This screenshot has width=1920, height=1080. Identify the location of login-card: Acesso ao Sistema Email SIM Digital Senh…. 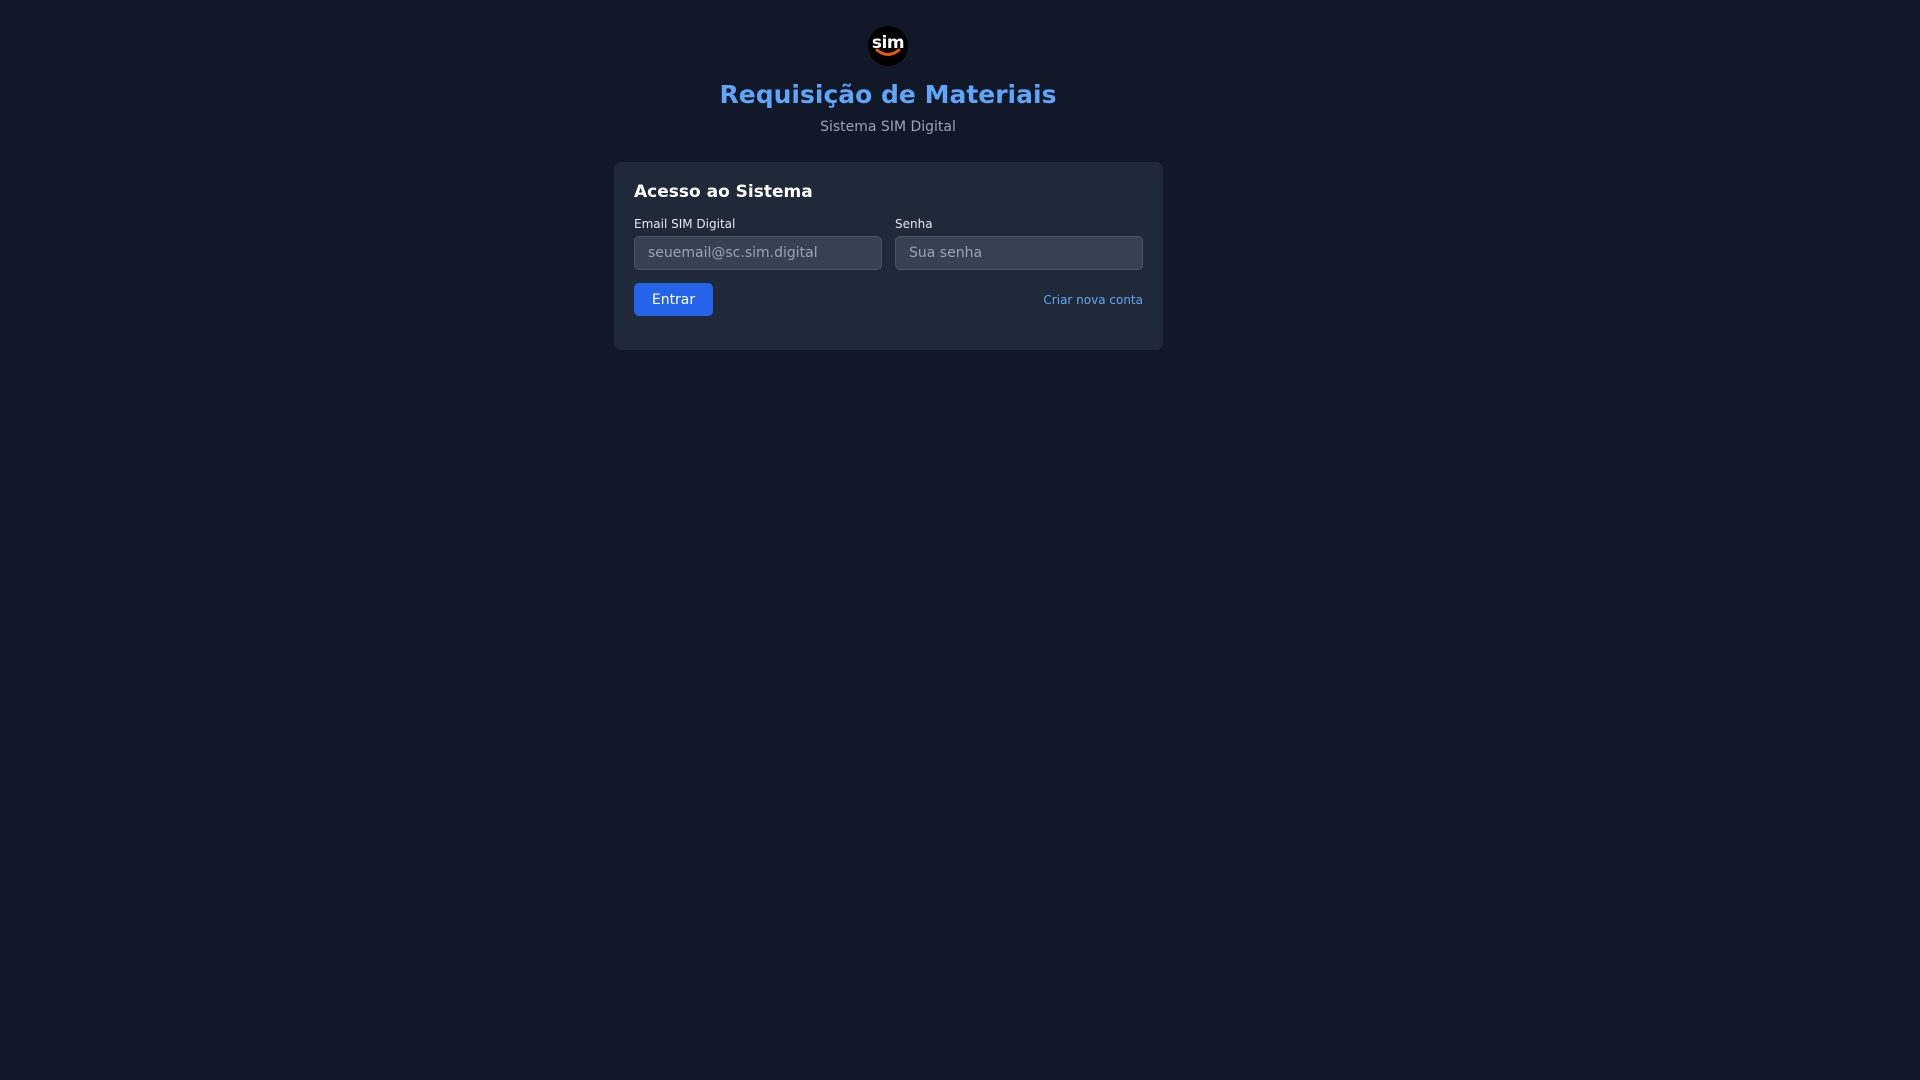
(888, 256).